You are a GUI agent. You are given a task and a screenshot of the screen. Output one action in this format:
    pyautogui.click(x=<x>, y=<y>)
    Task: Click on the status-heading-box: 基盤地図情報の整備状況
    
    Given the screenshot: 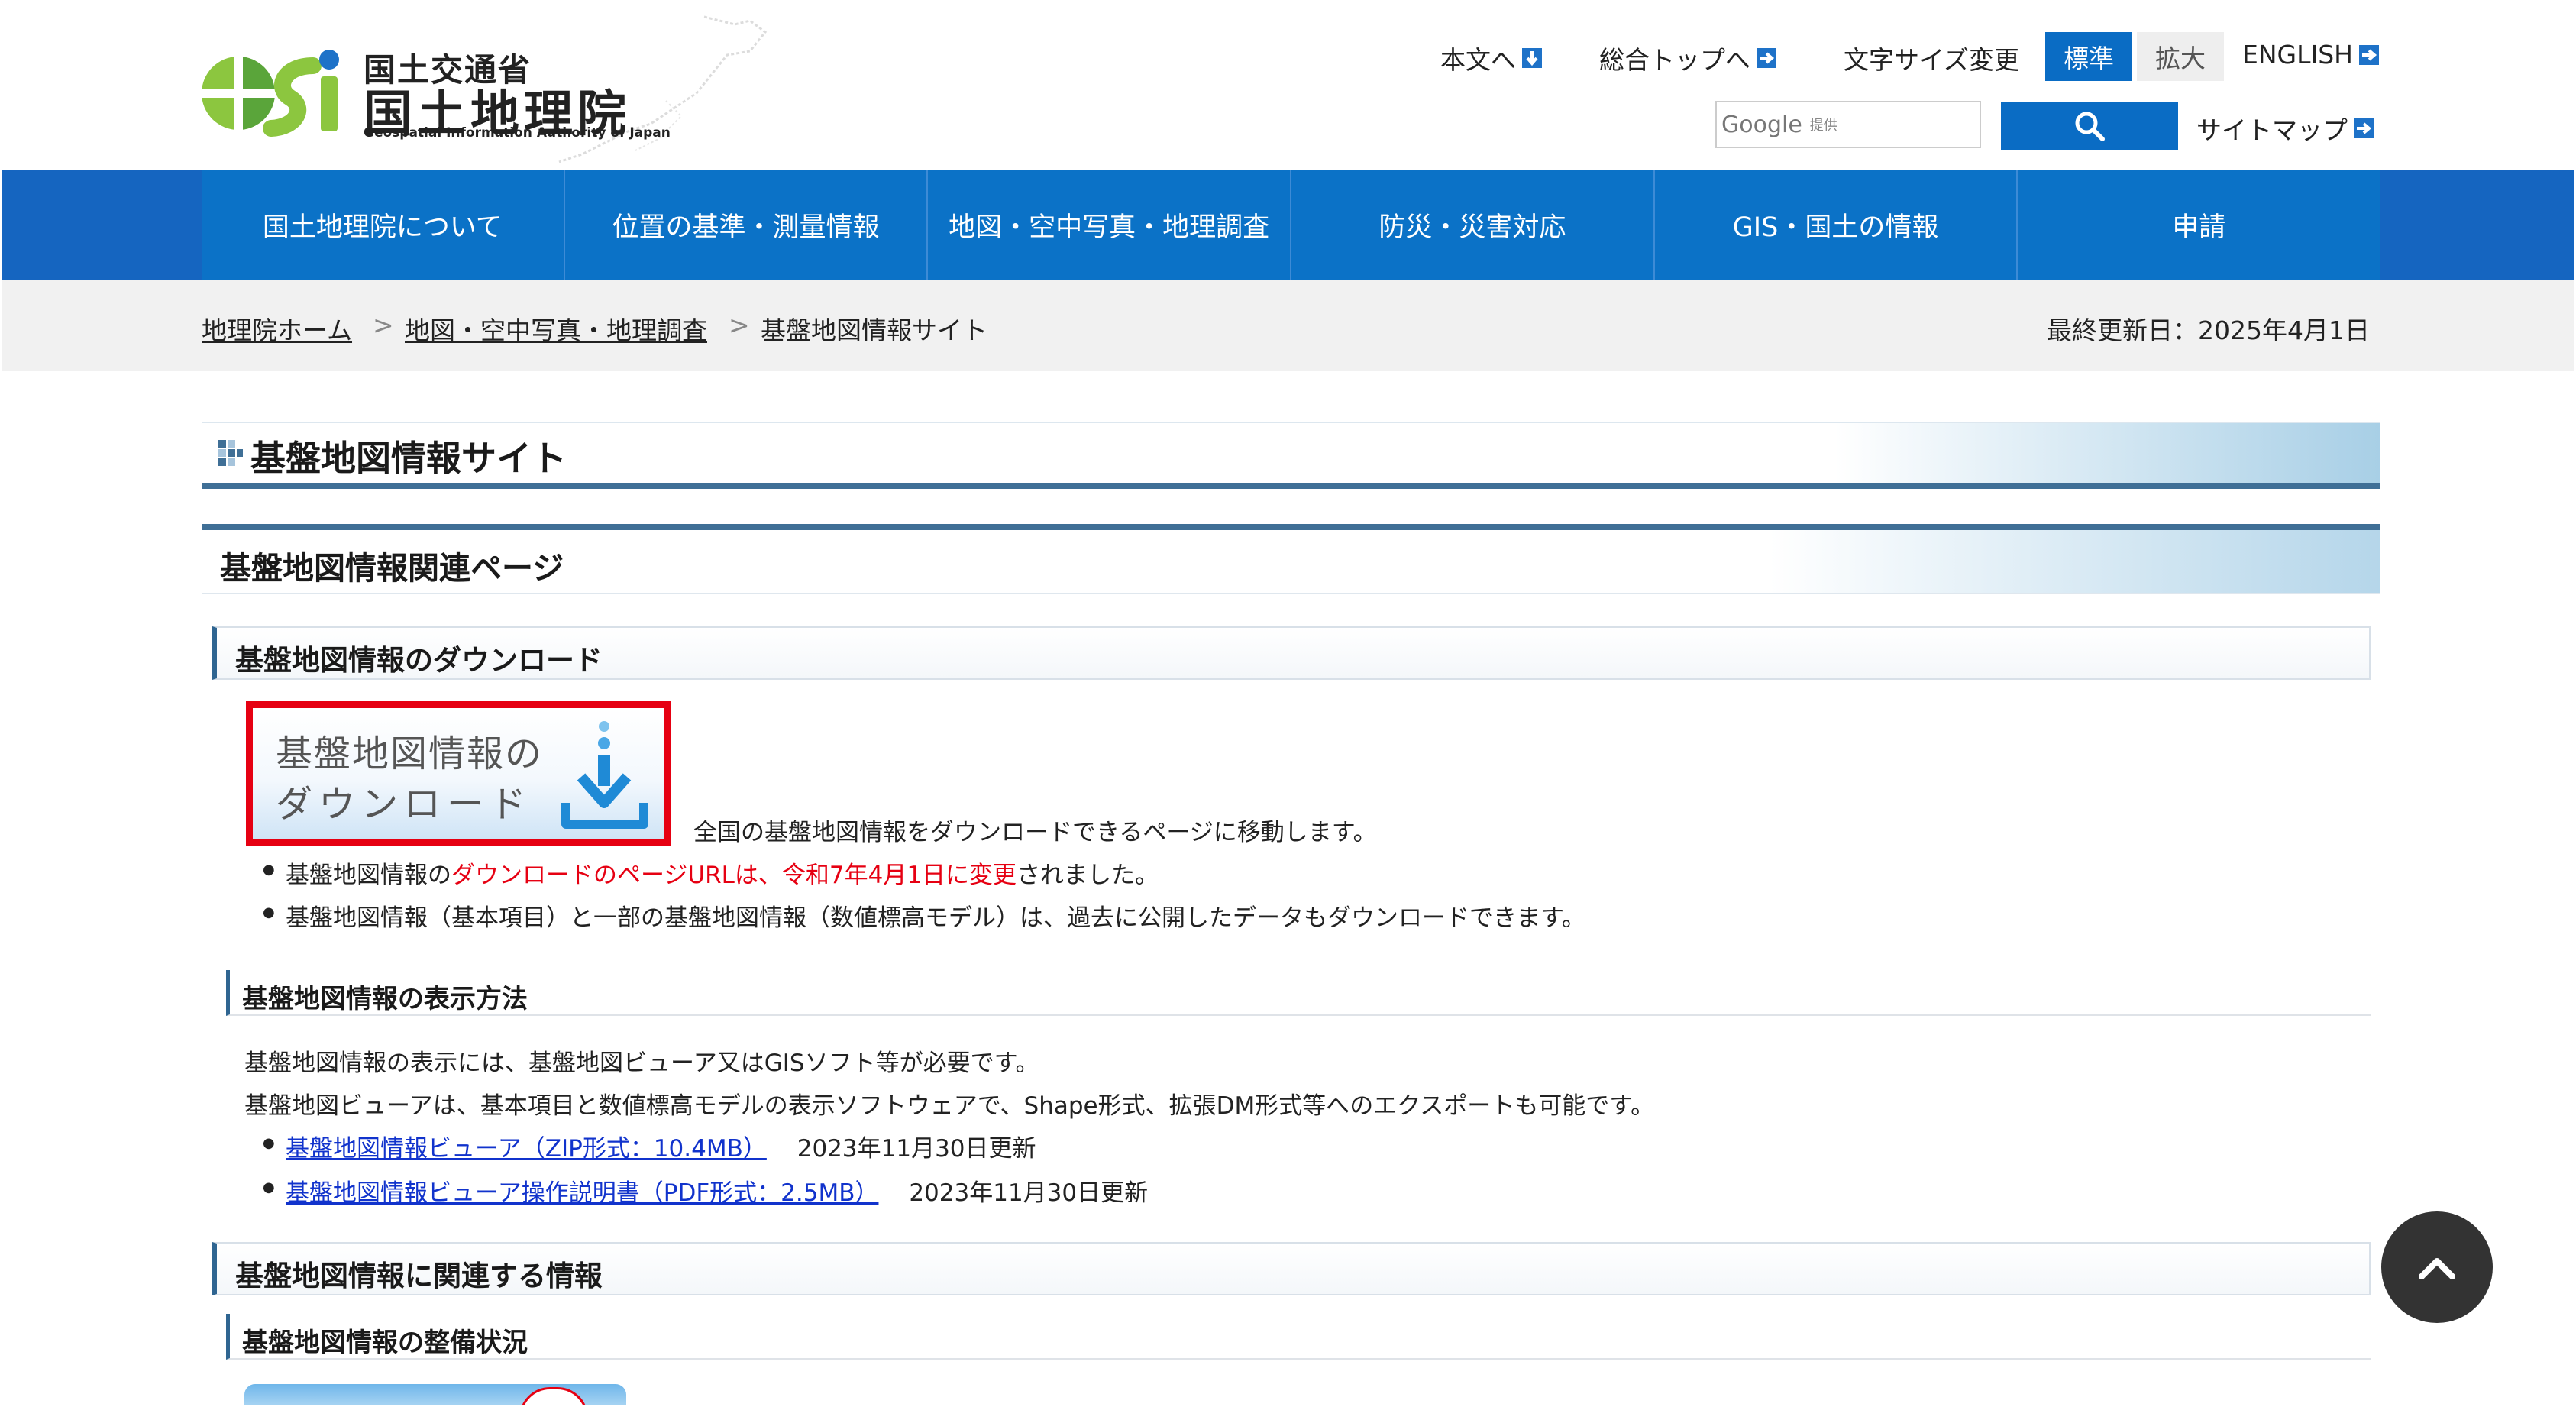 What is the action you would take?
    pyautogui.click(x=1298, y=1337)
    